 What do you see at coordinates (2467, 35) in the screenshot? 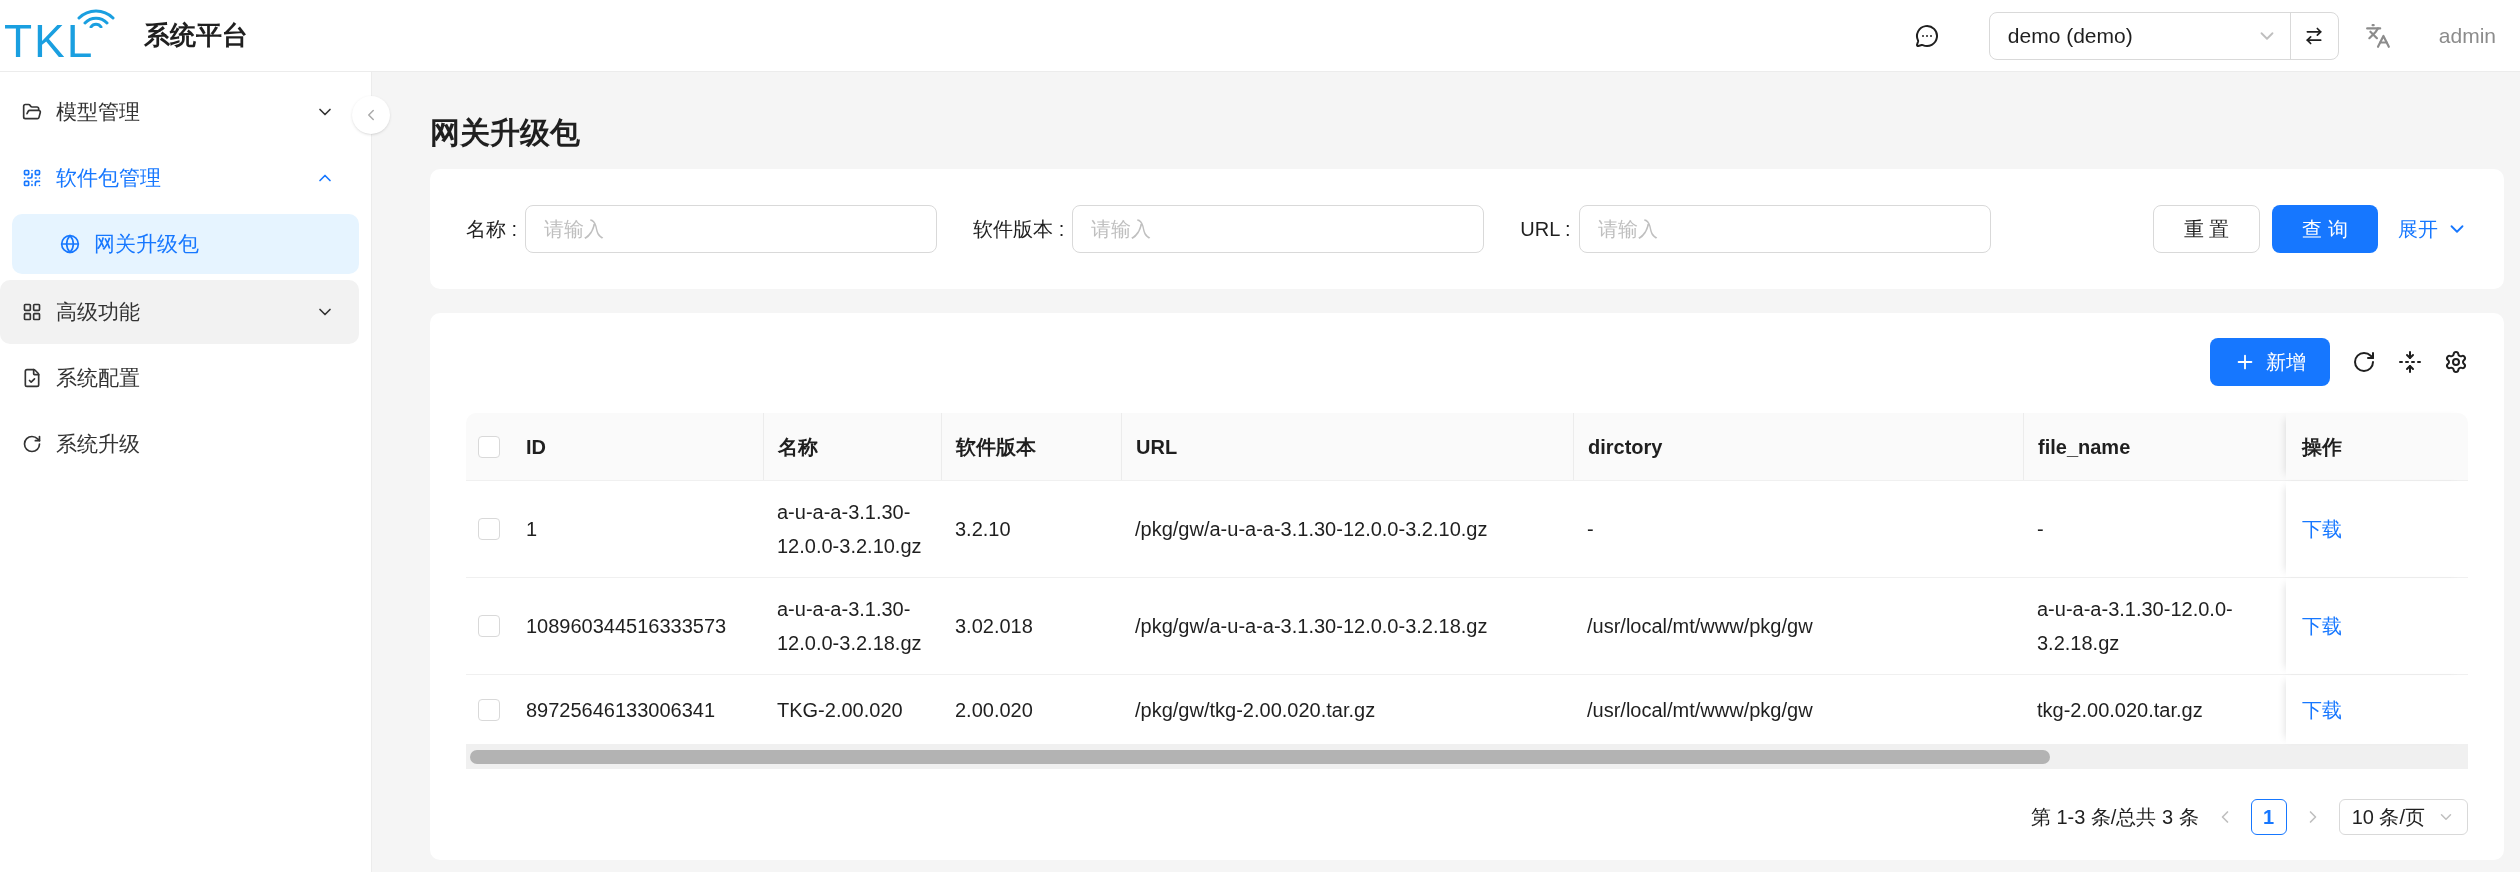
I see `user-name: admin` at bounding box center [2467, 35].